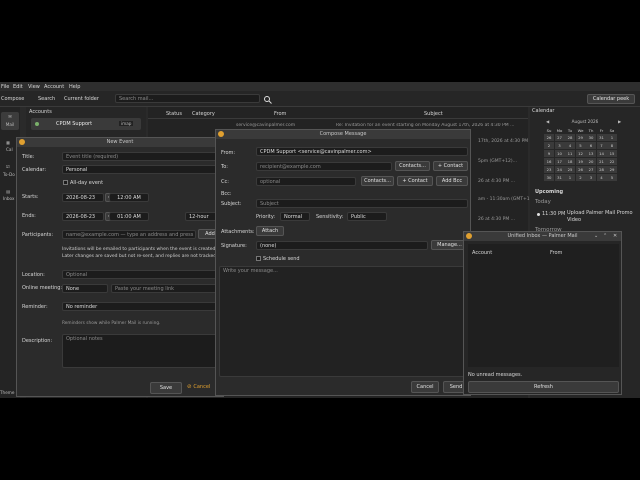 The image size is (640, 480). Describe the element at coordinates (142, 156) in the screenshot. I see `event-title-input: Event title (required)` at that location.